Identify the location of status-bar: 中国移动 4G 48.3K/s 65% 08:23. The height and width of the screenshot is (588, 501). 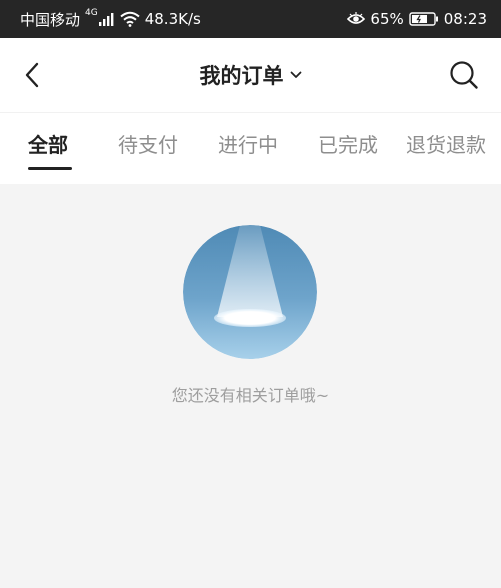
(250, 19).